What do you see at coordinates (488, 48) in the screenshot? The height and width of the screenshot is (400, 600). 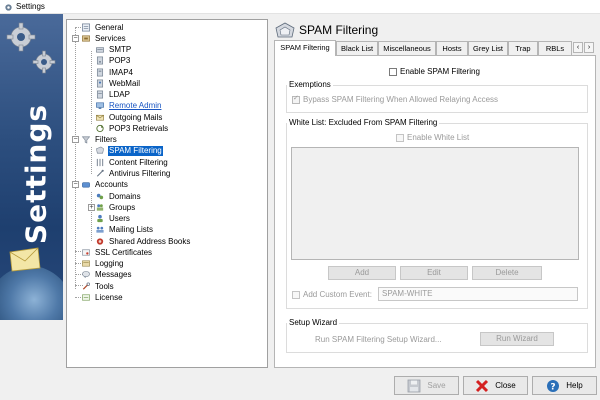 I see `tab-grey-list: Grey List` at bounding box center [488, 48].